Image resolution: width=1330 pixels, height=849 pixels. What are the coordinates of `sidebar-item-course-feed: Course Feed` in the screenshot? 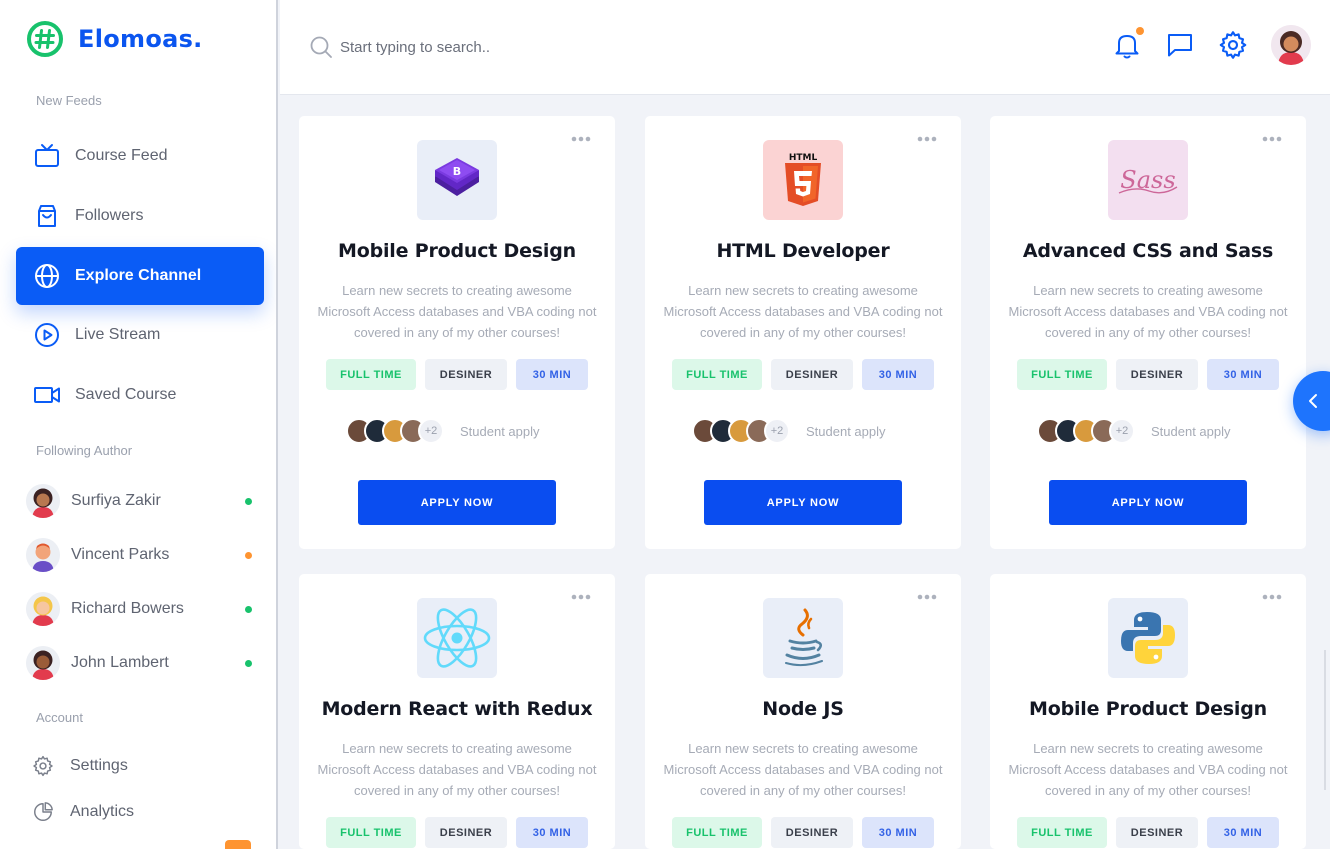 It's located at (140, 156).